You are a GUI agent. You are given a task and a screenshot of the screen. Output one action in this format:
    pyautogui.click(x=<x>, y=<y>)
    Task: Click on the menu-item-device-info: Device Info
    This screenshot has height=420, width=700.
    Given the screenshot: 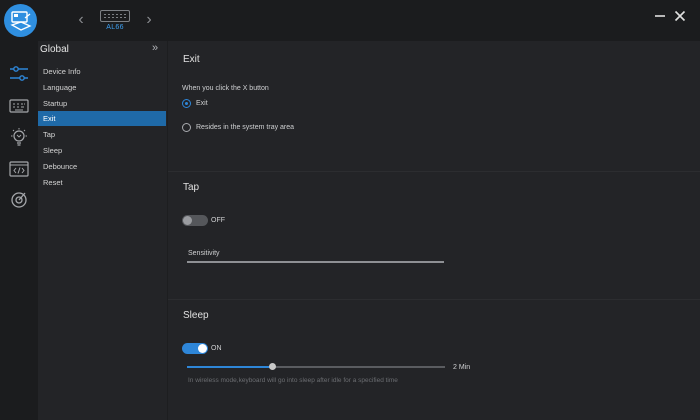 What is the action you would take?
    pyautogui.click(x=102, y=71)
    